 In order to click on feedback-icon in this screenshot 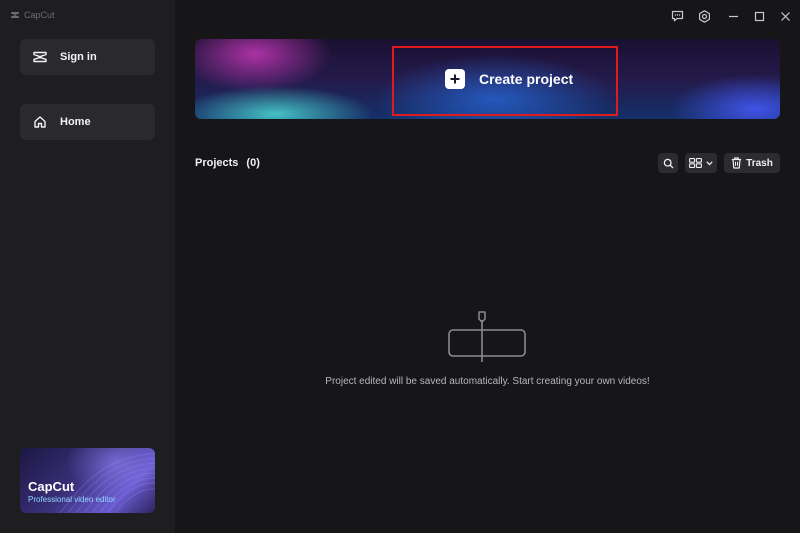, I will do `click(677, 16)`.